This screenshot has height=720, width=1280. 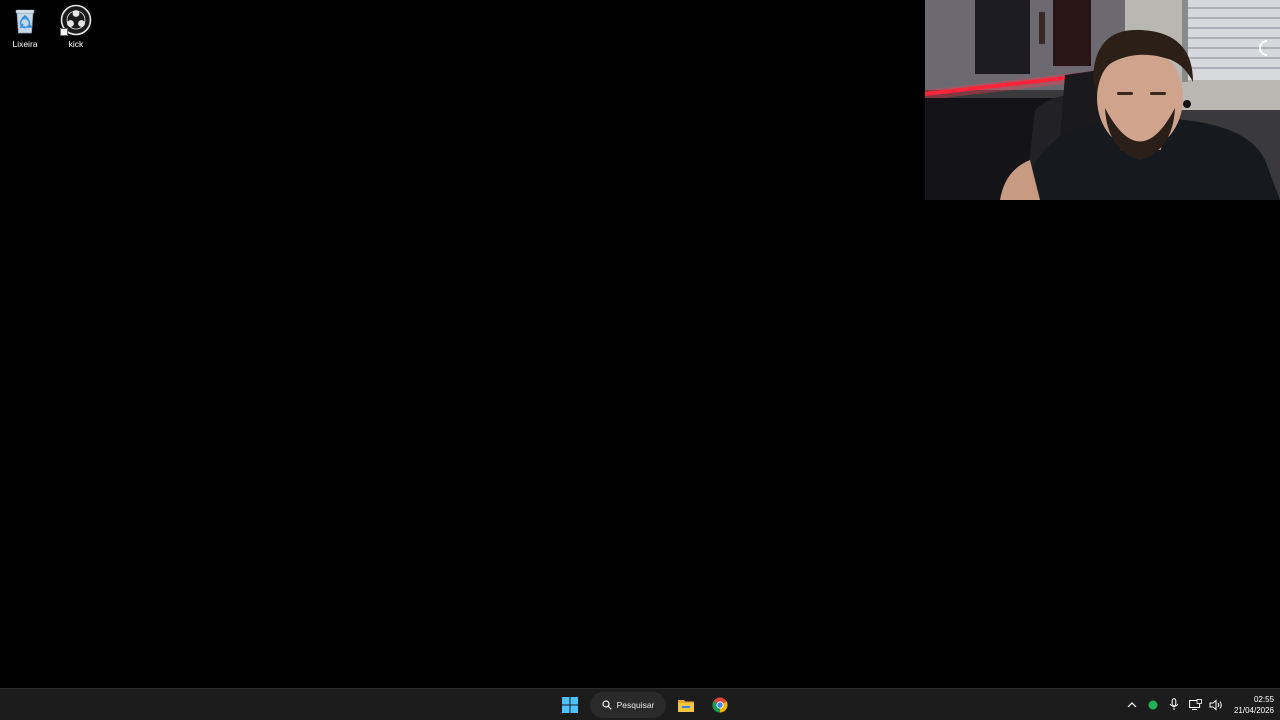 I want to click on search-label: Pesquisar, so click(x=635, y=704).